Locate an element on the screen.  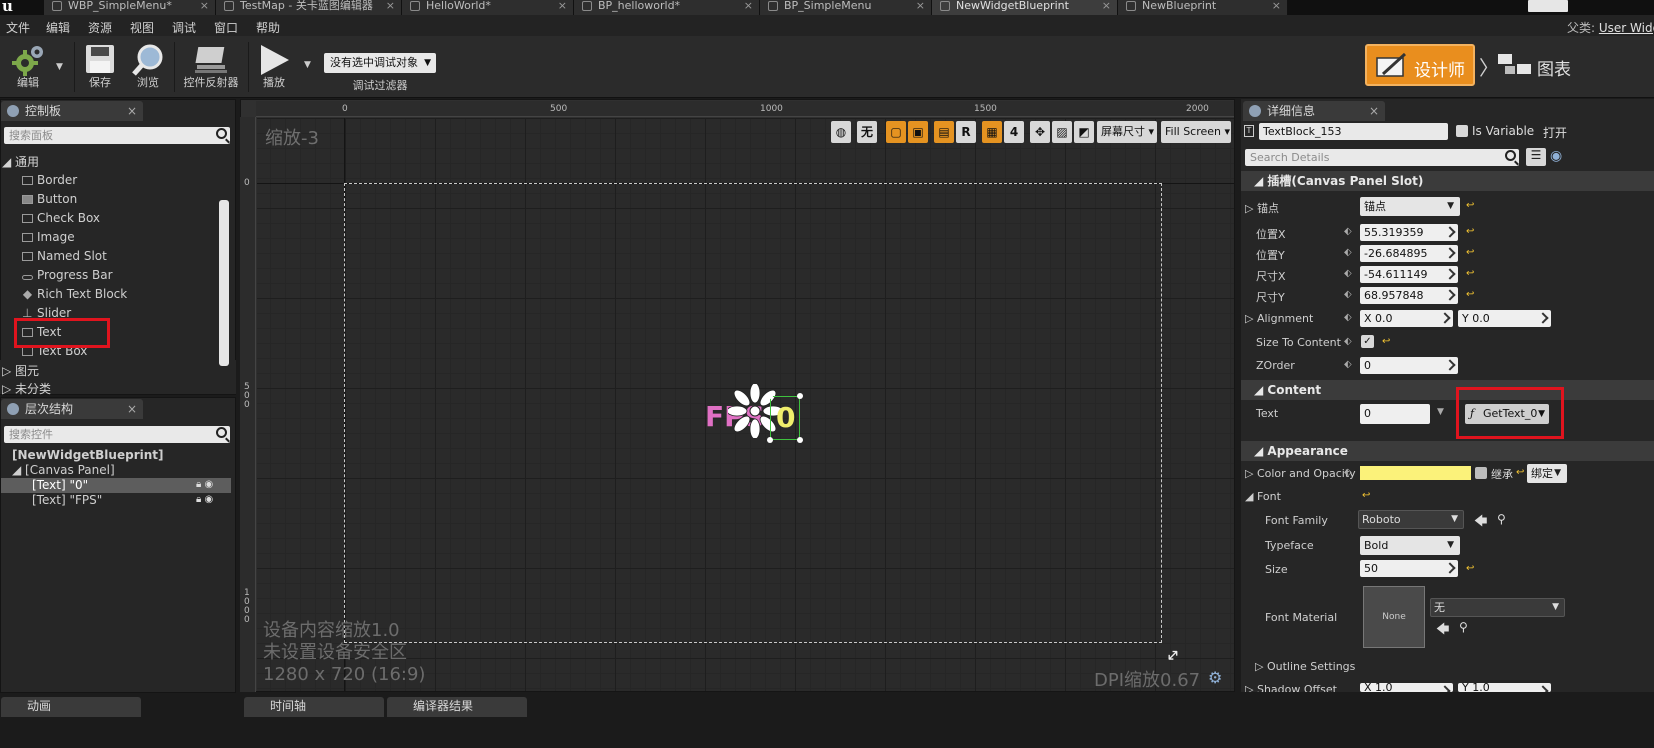
widget-name-input: TextBlock_153 is located at coordinates (1353, 131).